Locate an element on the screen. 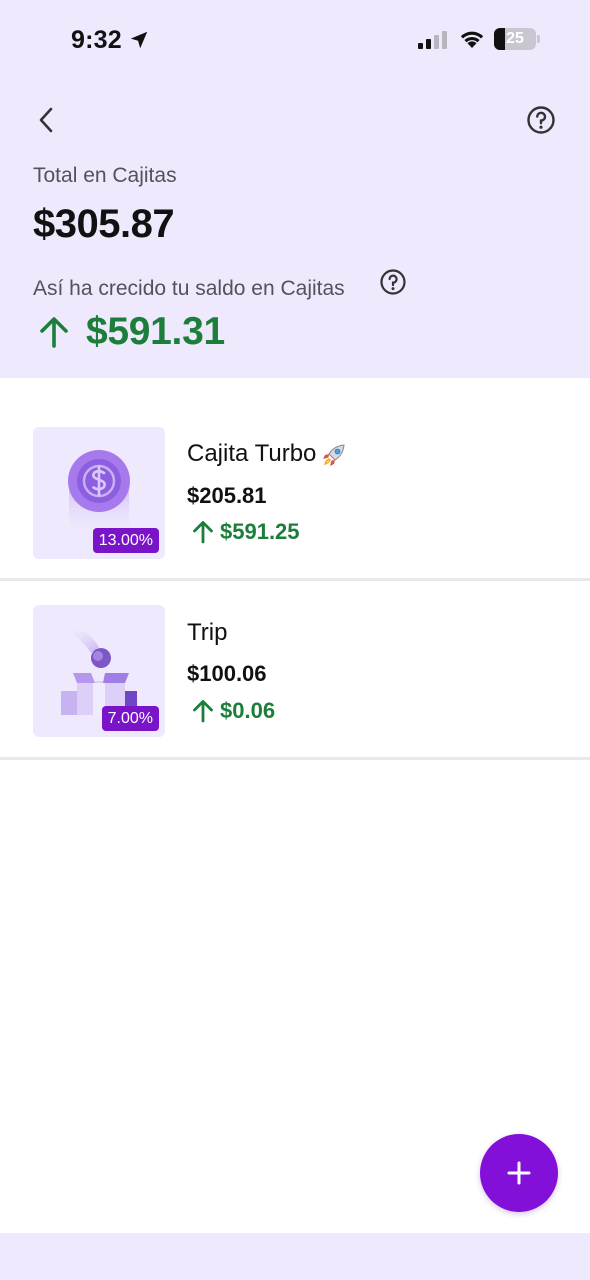 Image resolution: width=590 pixels, height=1280 pixels. wifi-icon is located at coordinates (472, 39).